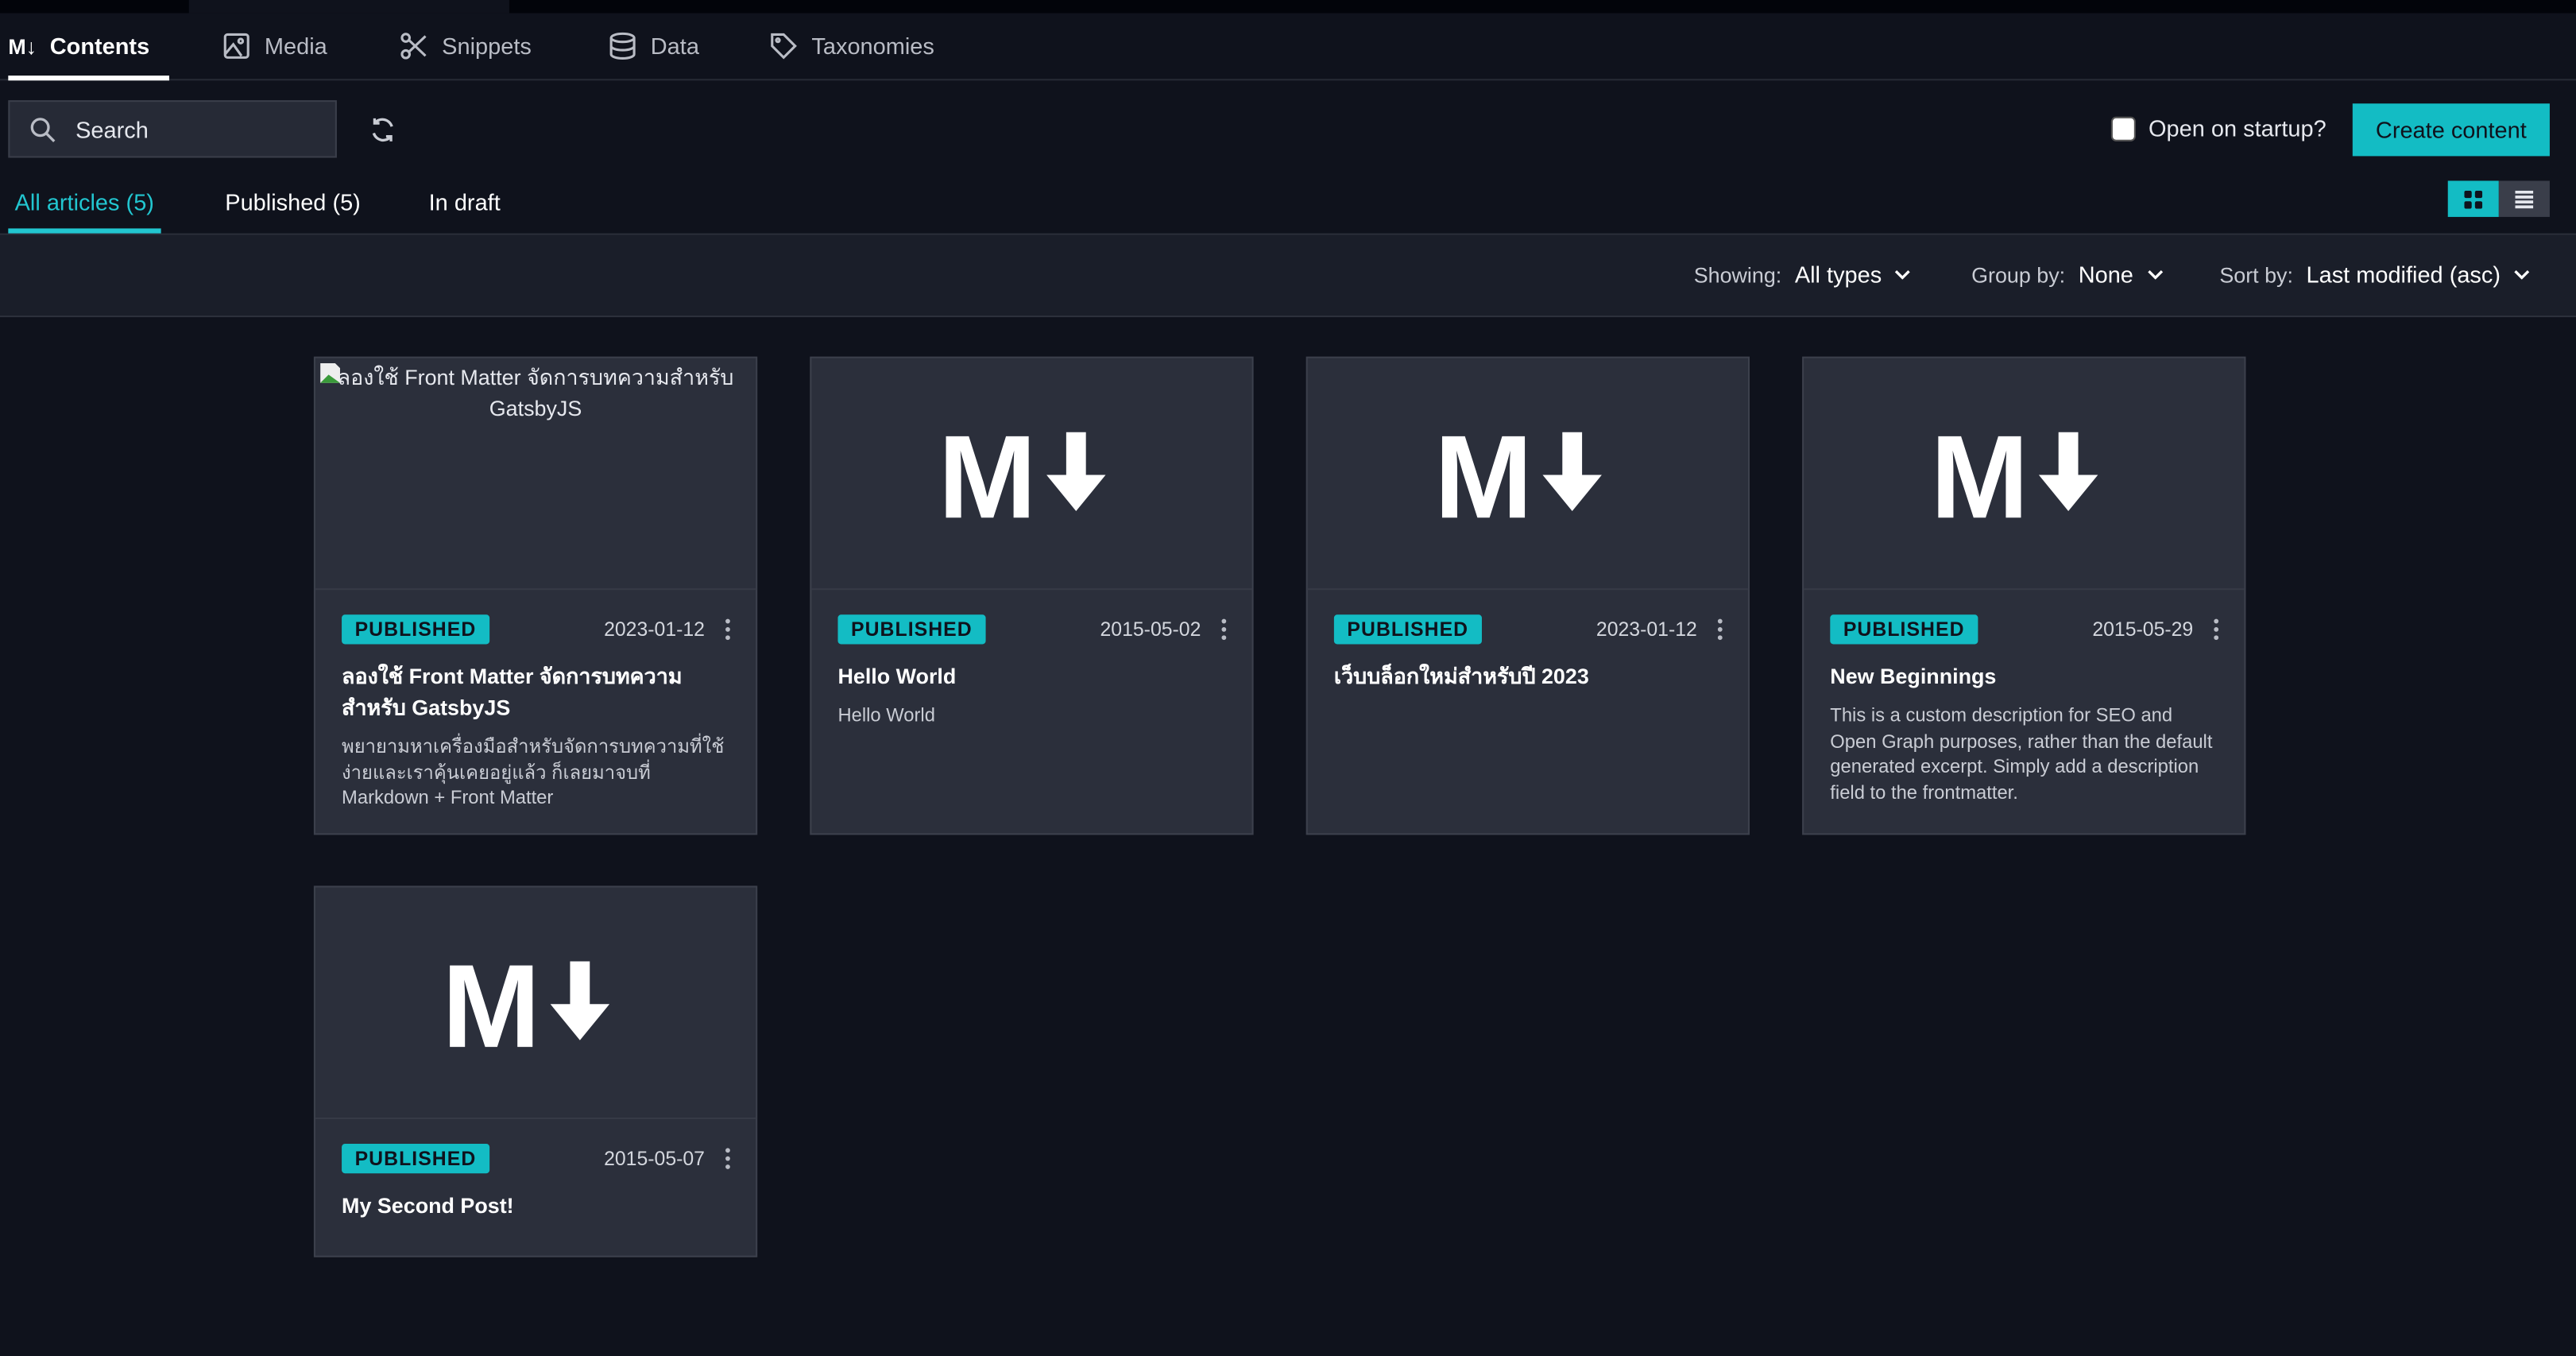  Describe the element at coordinates (2067, 275) in the screenshot. I see `group-by-dropdown: Group by: None` at that location.